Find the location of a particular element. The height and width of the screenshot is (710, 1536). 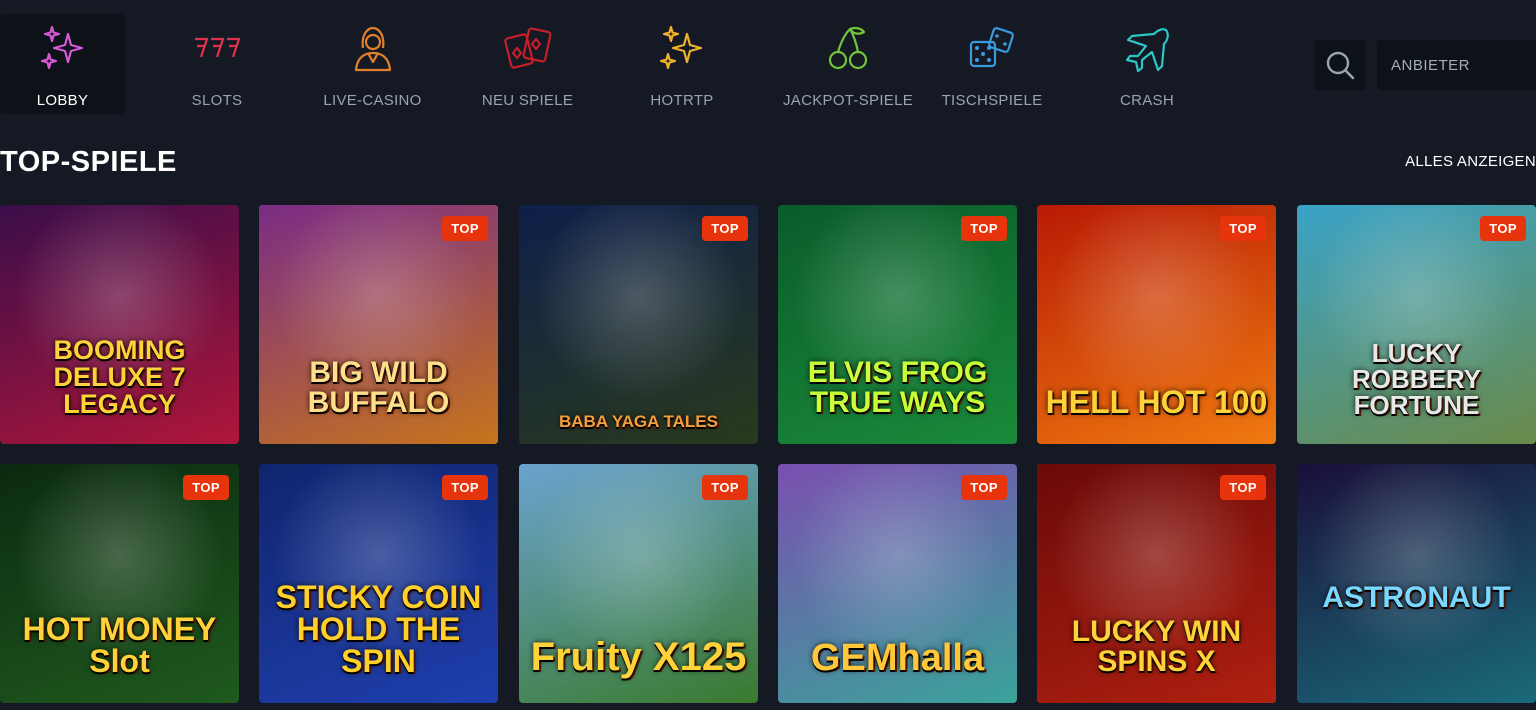

game-title: BOOMING DELUXE 7 LEGACY is located at coordinates (119, 377).